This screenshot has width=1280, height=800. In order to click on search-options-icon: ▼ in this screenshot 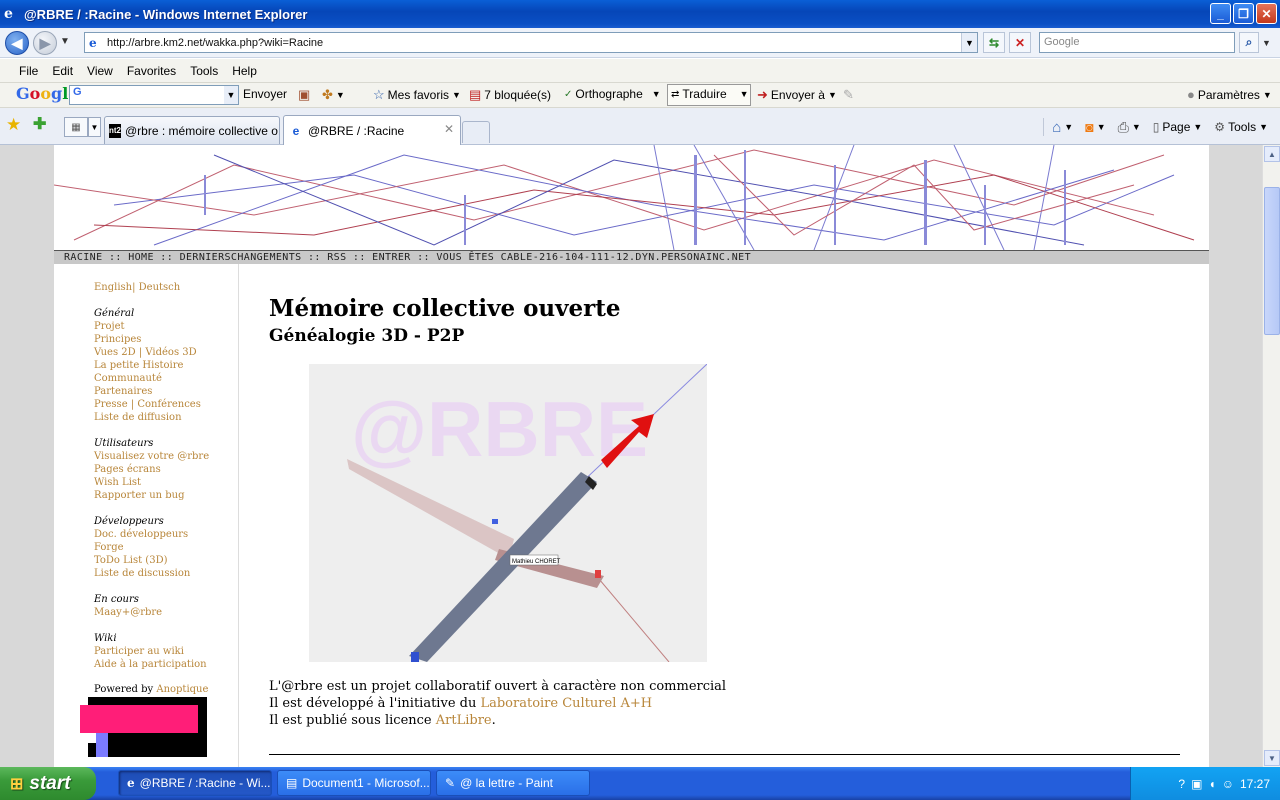, I will do `click(1266, 43)`.